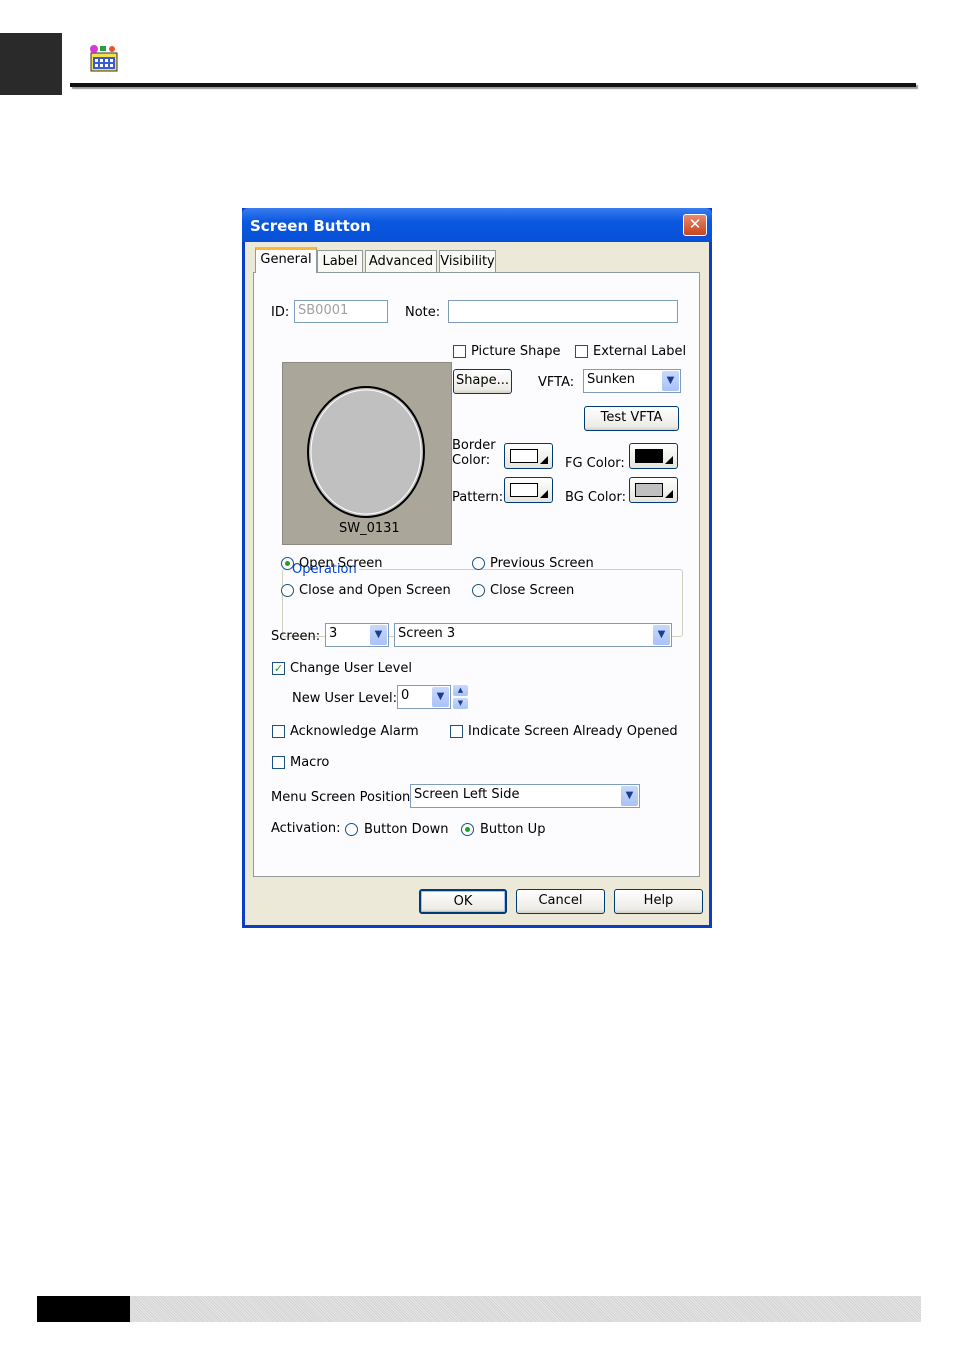 This screenshot has height=1350, width=954. I want to click on vfta-label: VFTA:, so click(556, 382).